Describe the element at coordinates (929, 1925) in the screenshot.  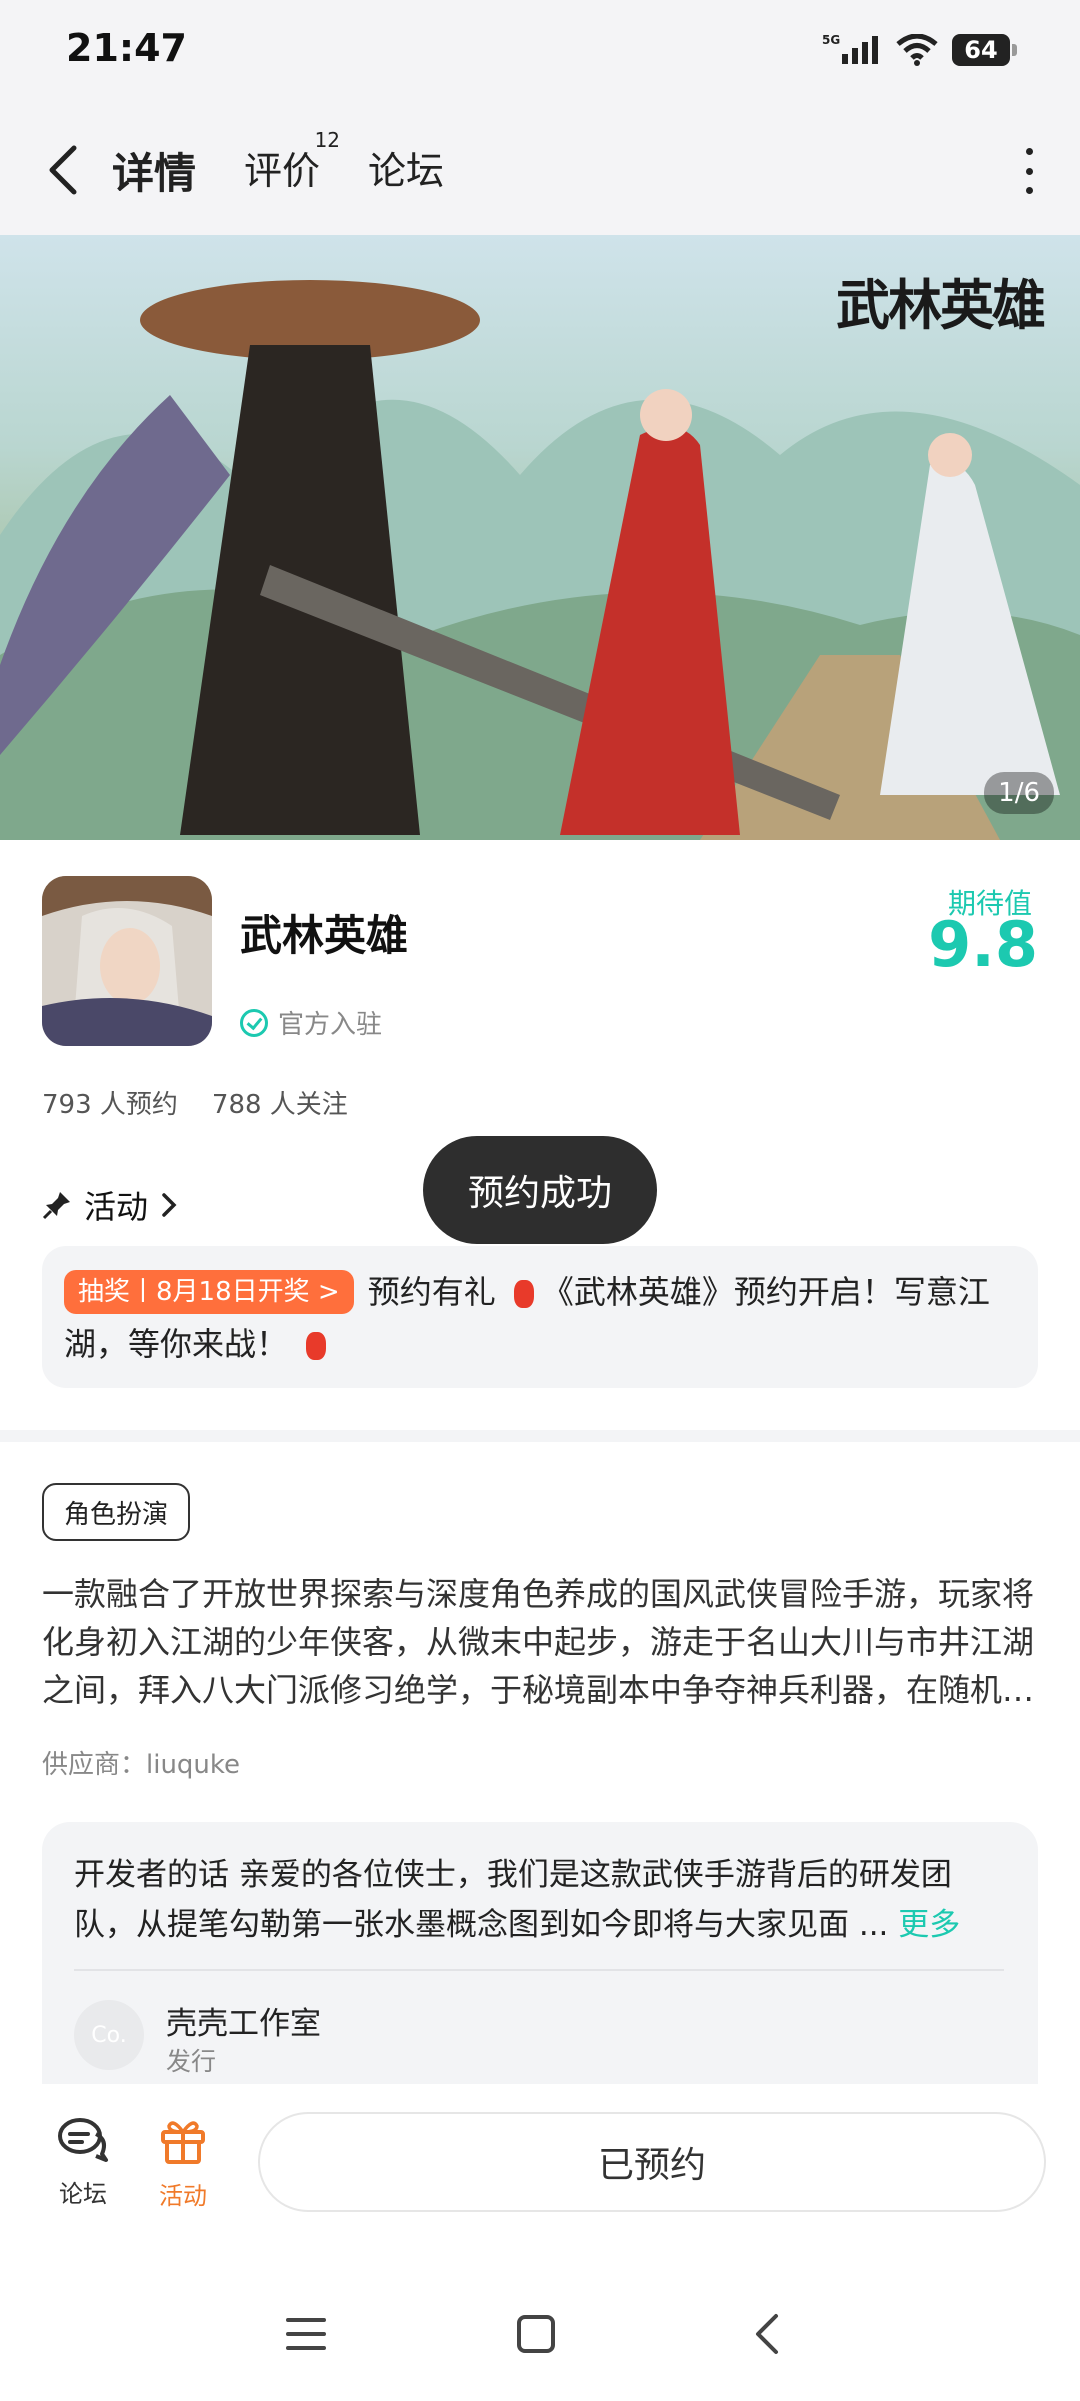
I see `more-link: 更多` at that location.